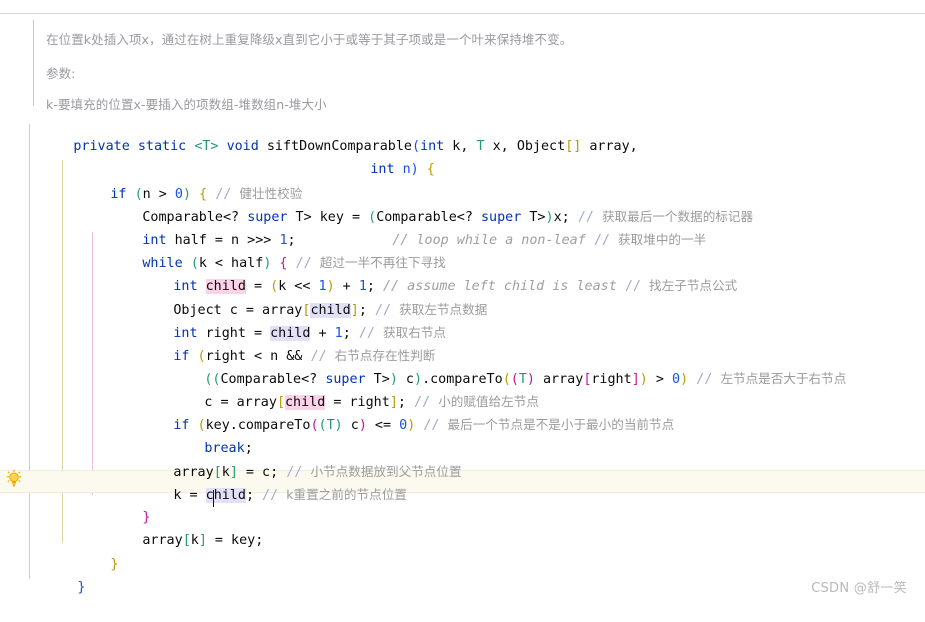 Image resolution: width=925 pixels, height=622 pixels. I want to click on code-line-8: Object c = array[child]; // 获取左节点数据, so click(462, 296).